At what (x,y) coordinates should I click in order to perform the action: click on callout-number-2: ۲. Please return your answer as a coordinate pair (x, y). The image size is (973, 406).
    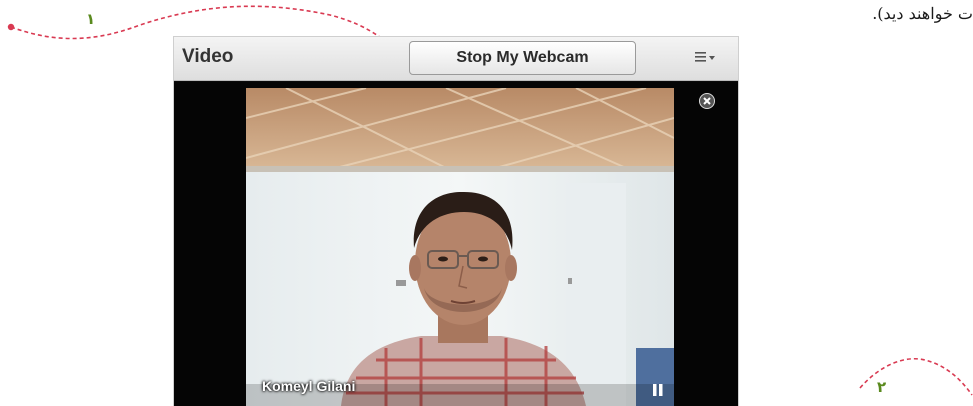
    Looking at the image, I should click on (882, 387).